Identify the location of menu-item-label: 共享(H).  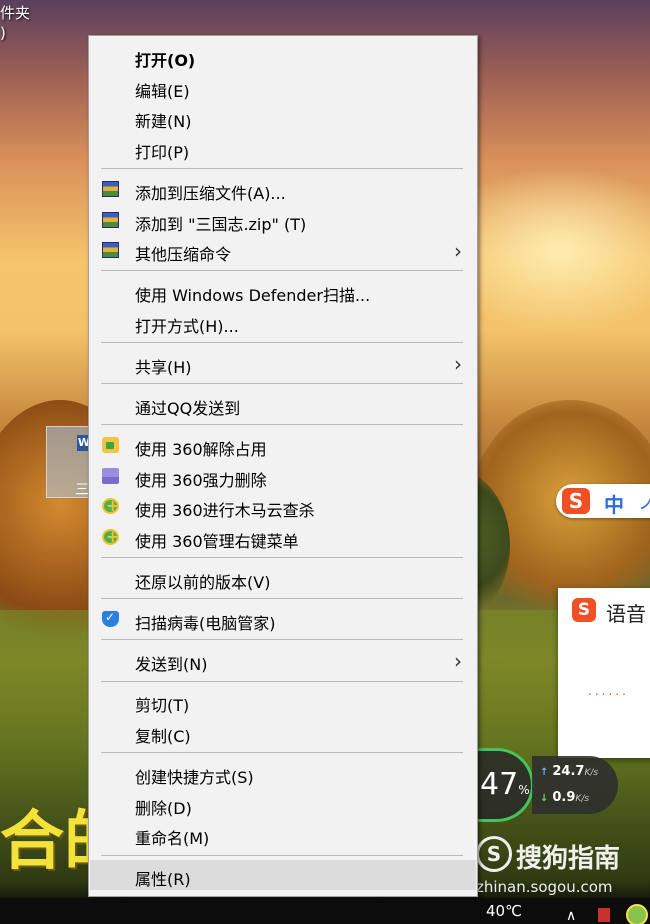
(163, 367).